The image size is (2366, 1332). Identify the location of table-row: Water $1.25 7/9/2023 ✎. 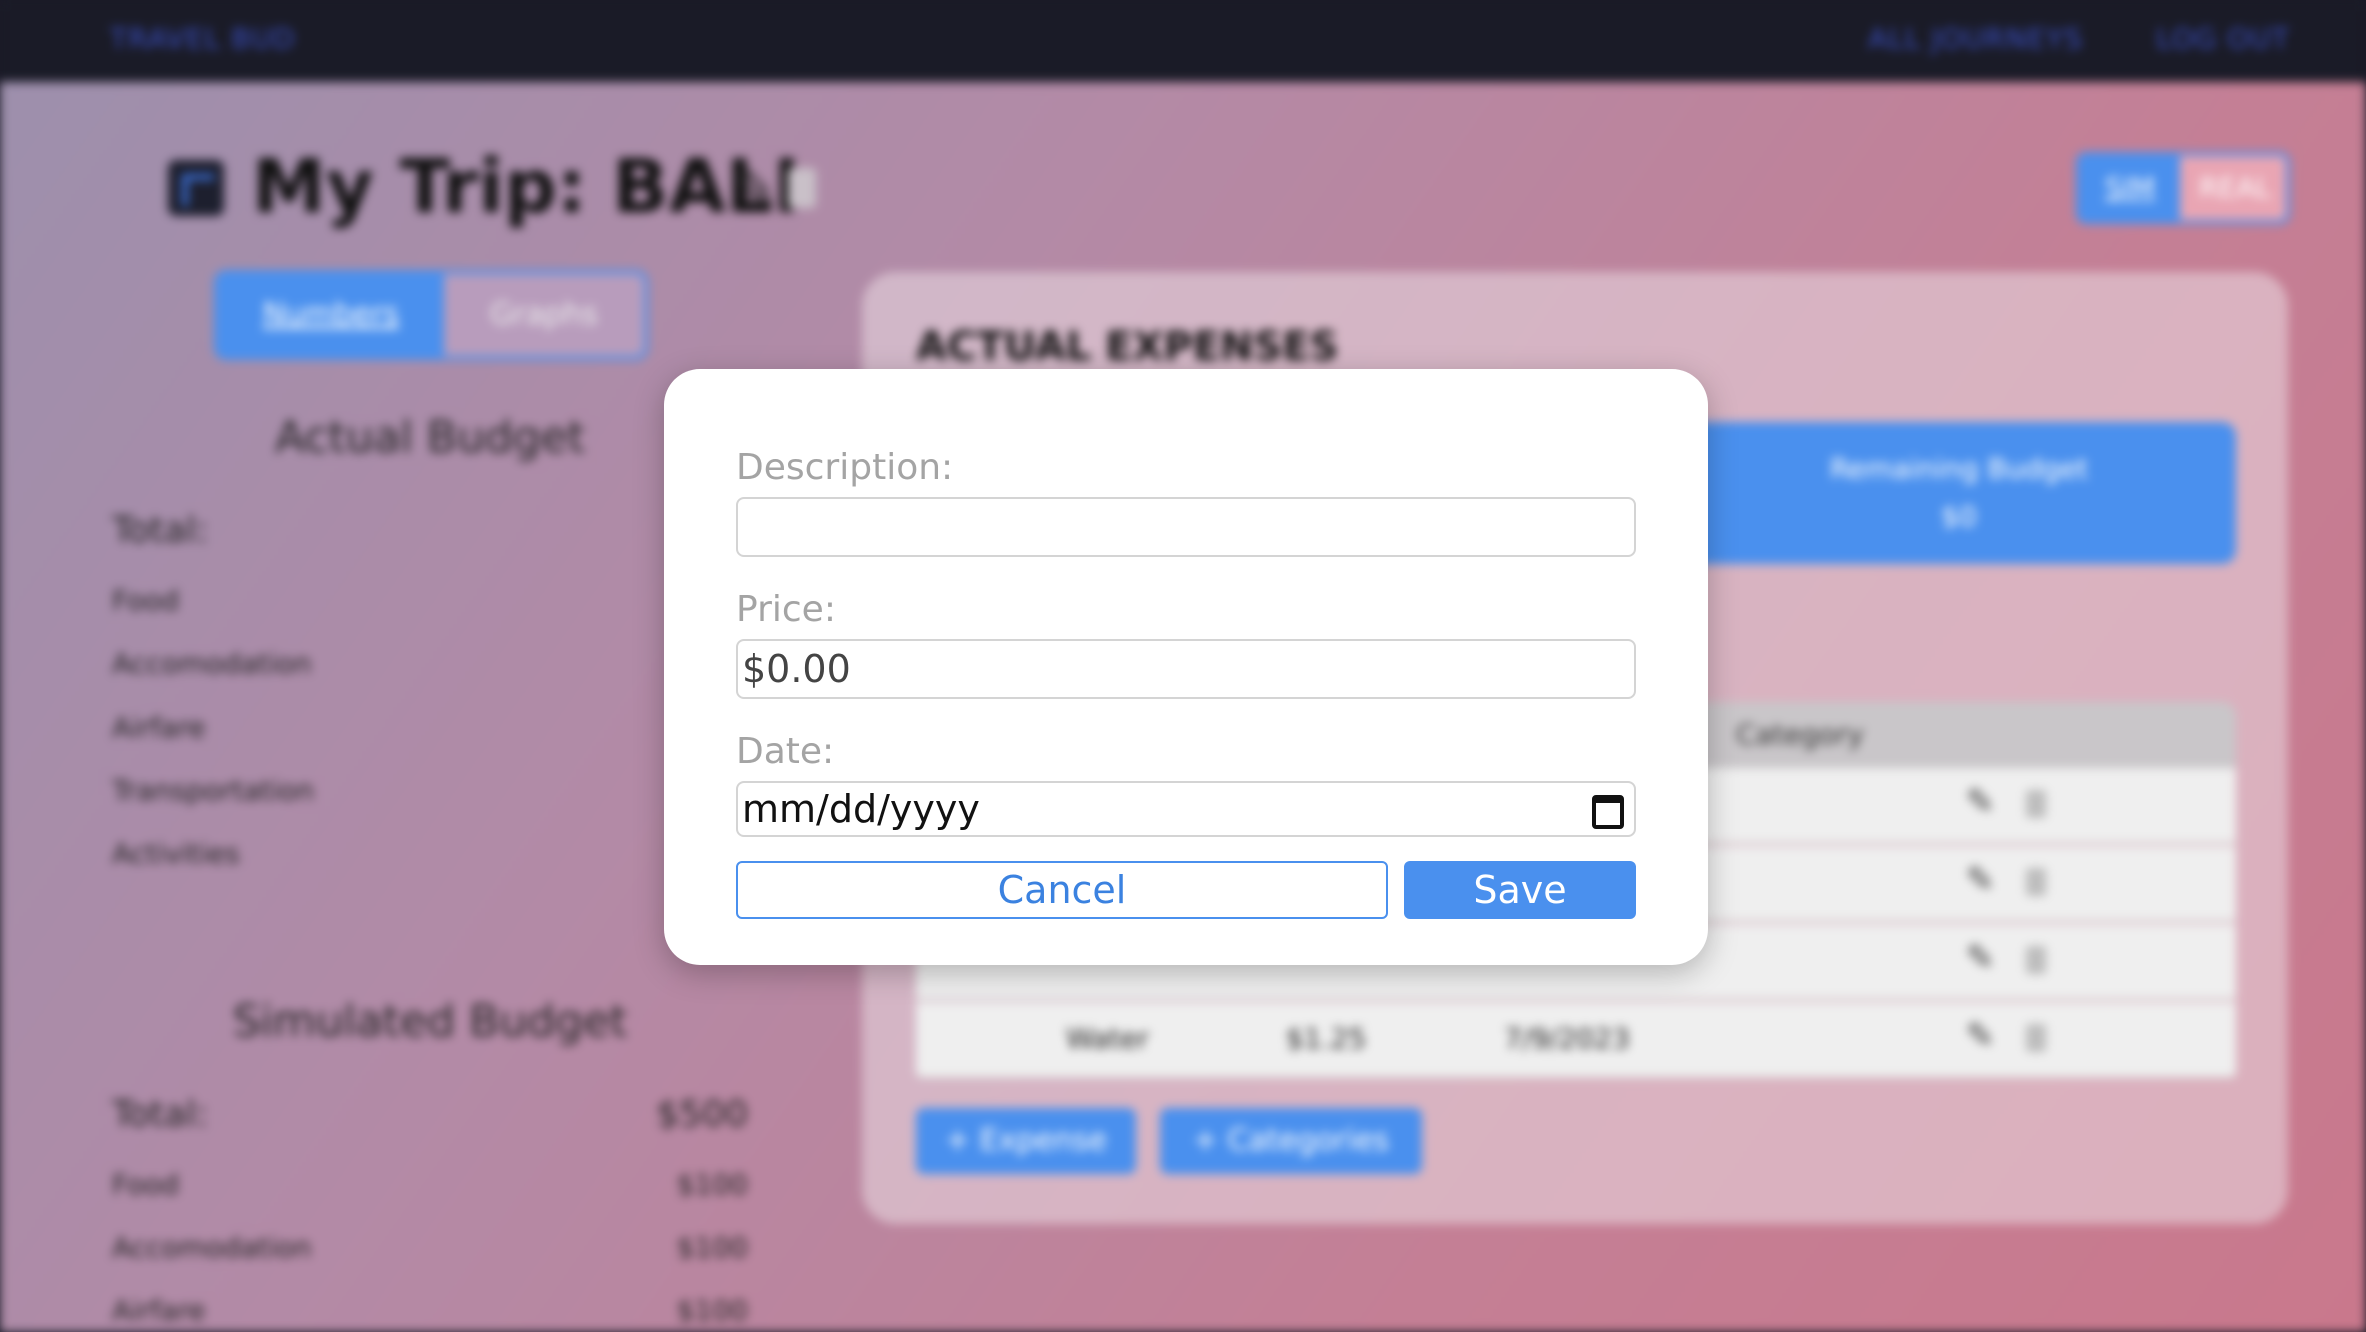
(1576, 1040).